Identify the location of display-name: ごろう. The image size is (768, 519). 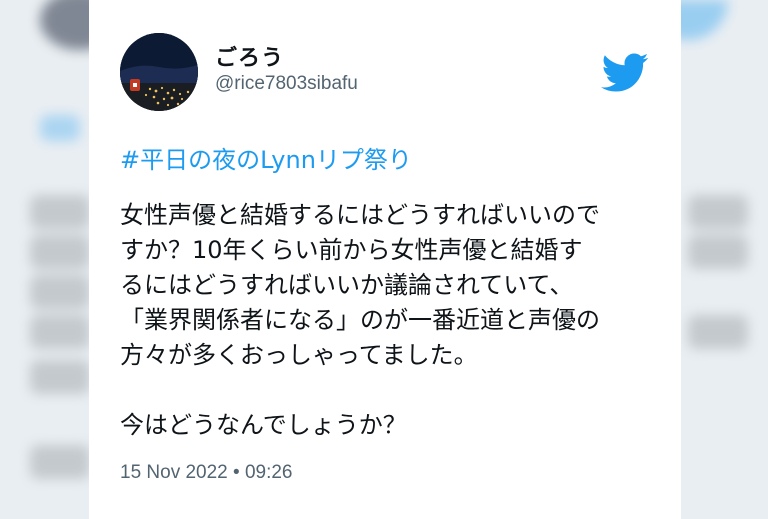
(249, 56).